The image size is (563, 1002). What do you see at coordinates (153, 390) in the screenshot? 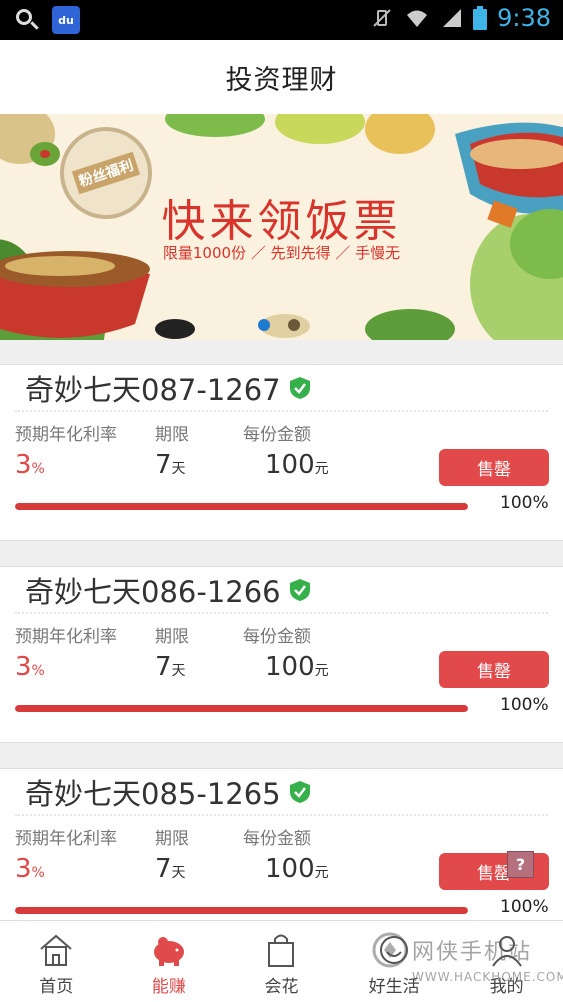
I see `product-name-text: 奇妙七天087-1267` at bounding box center [153, 390].